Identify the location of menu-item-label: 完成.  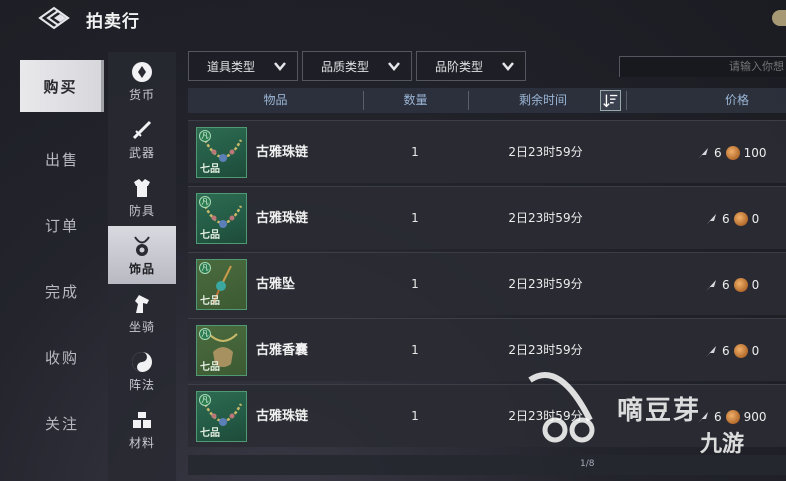
(61, 291).